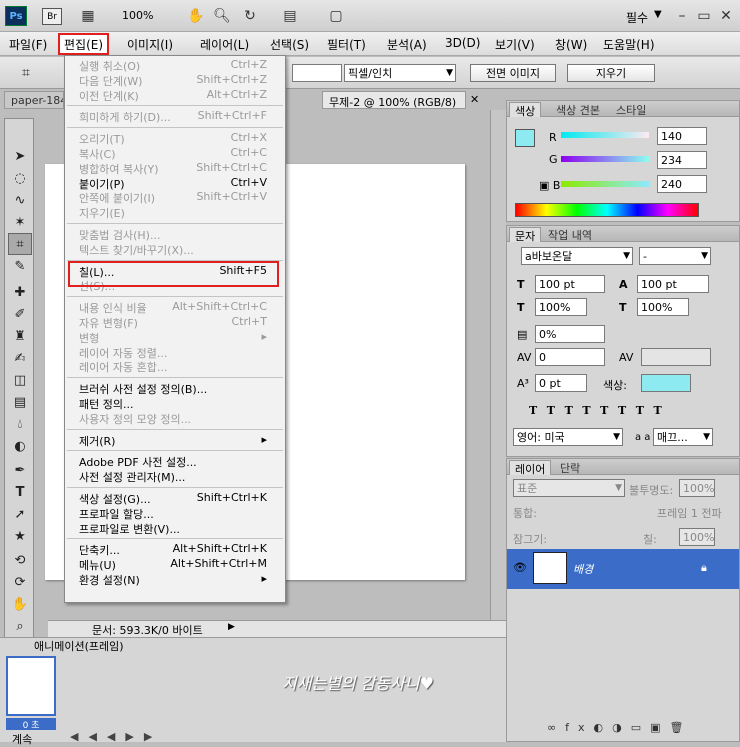  What do you see at coordinates (683, 437) in the screenshot?
I see `antialias-select: 매끄... ▼` at bounding box center [683, 437].